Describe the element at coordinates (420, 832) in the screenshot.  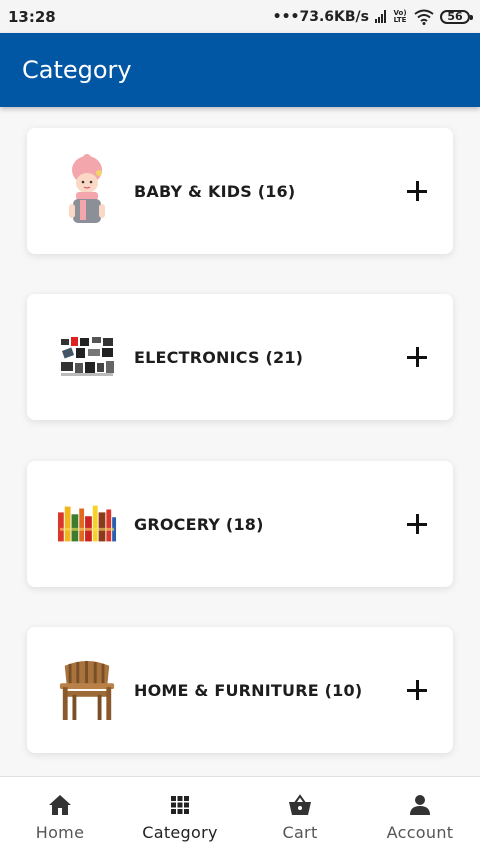
I see `nav-label: Account` at that location.